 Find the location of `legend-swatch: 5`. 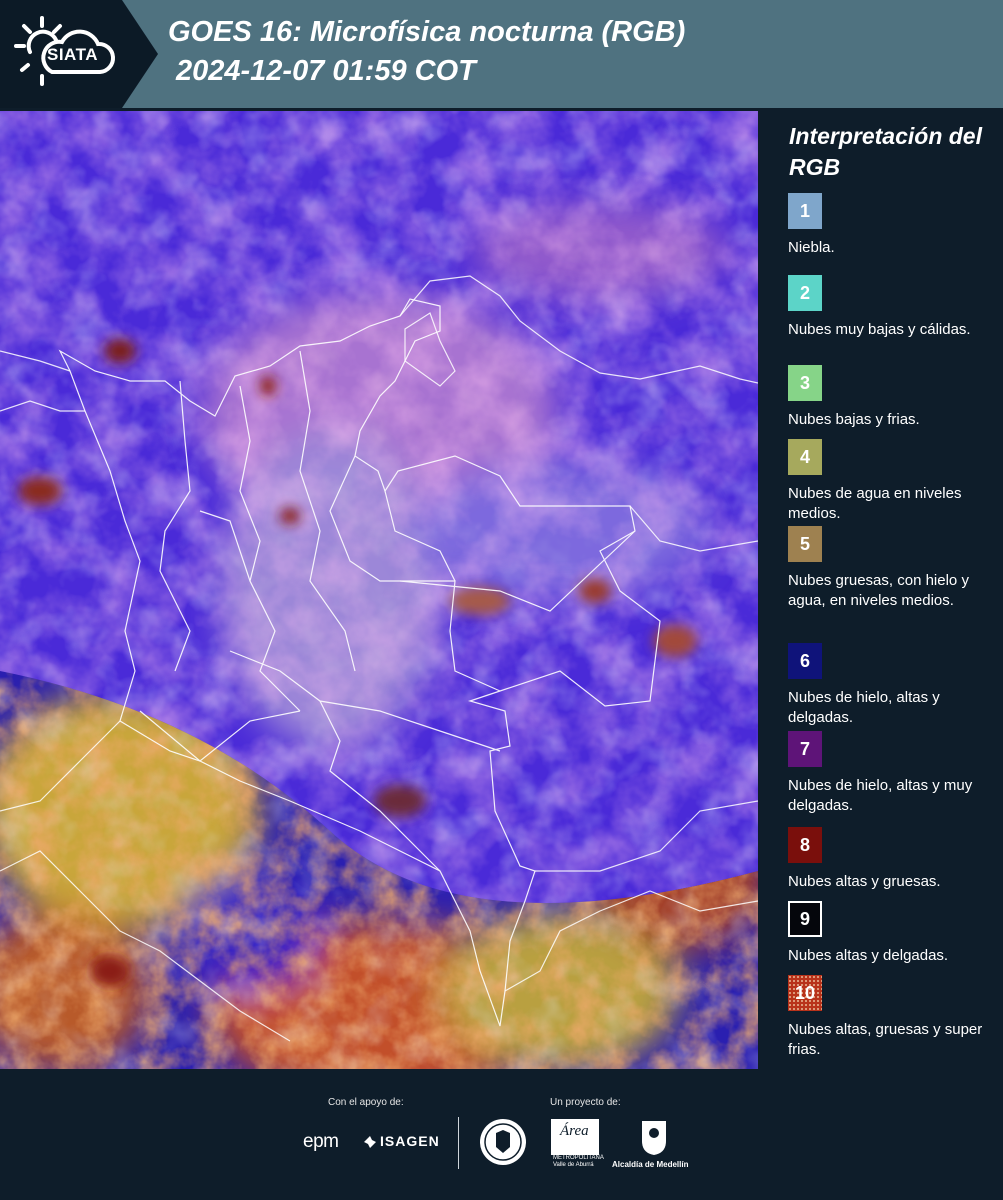

legend-swatch: 5 is located at coordinates (805, 544).